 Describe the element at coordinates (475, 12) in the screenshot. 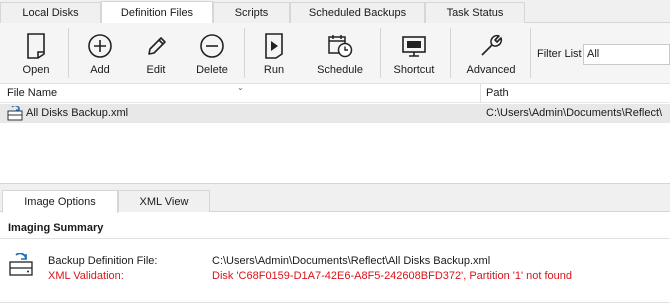

I see `tab-task-status: Task Status` at that location.